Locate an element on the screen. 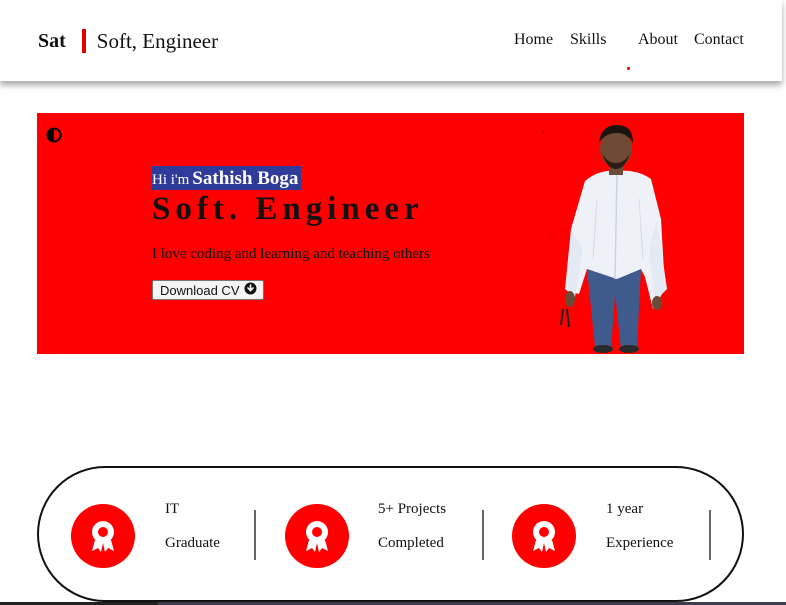 Image resolution: width=786 pixels, height=605 pixels. stat-line1: 5+ Projects is located at coordinates (412, 509).